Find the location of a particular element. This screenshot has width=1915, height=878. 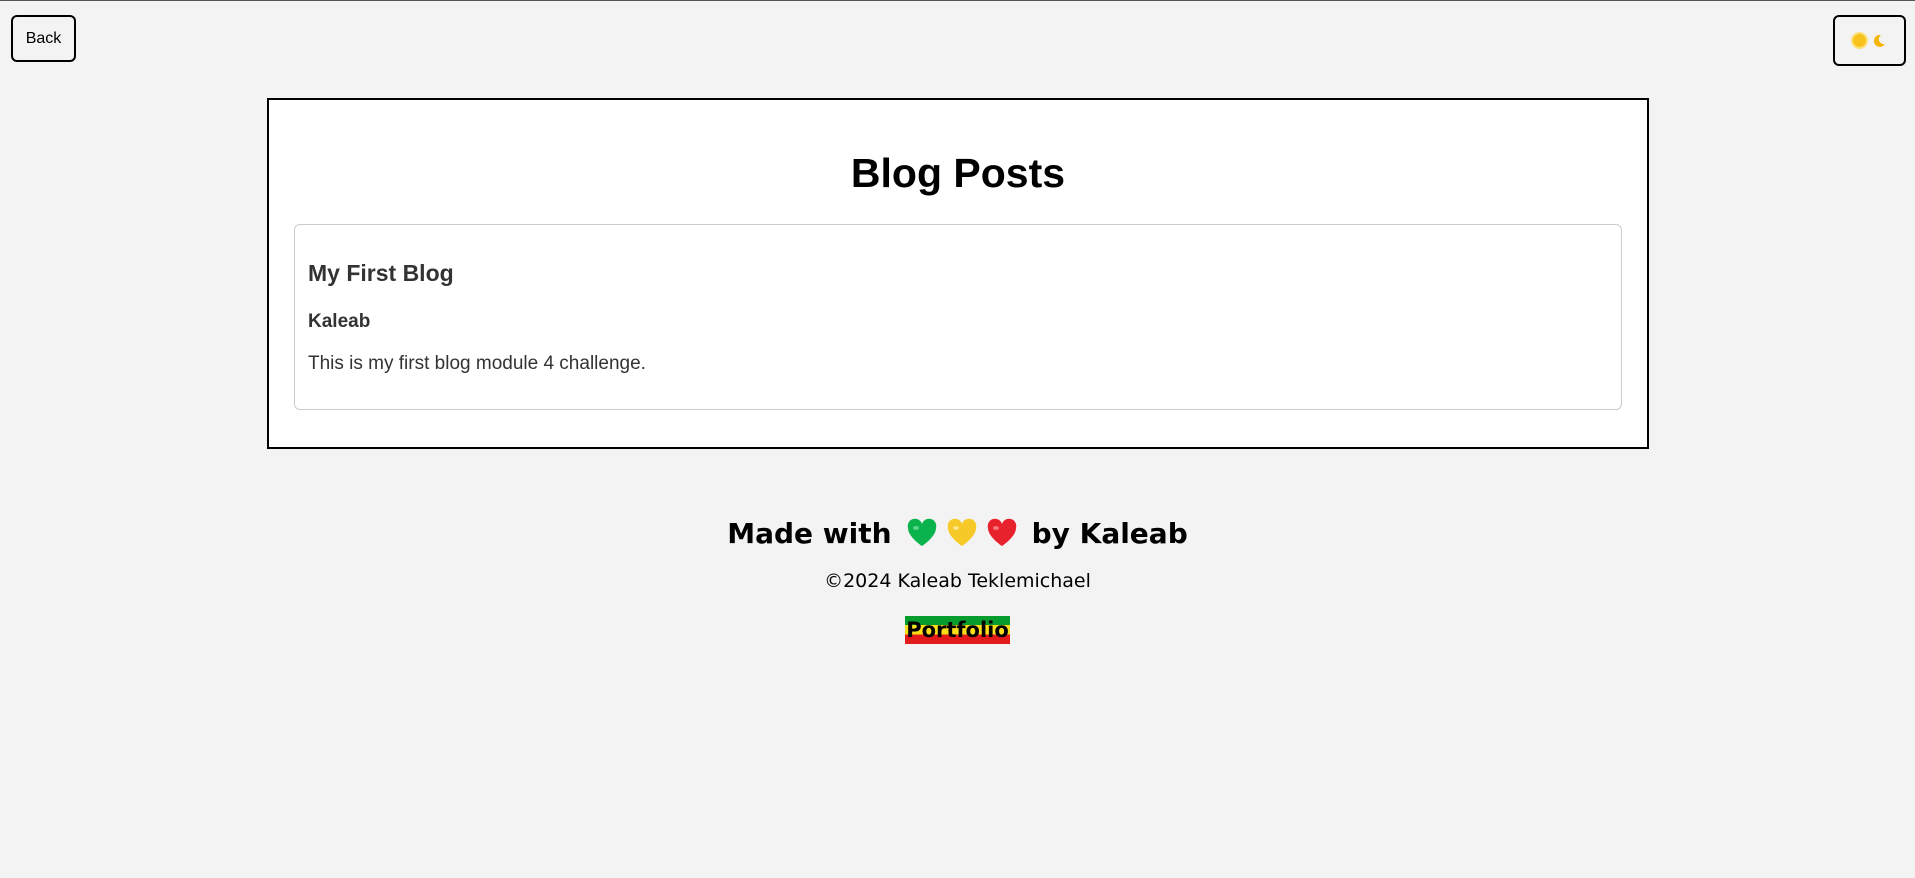

made-with-line: Made with by Kaleab is located at coordinates (957, 533).